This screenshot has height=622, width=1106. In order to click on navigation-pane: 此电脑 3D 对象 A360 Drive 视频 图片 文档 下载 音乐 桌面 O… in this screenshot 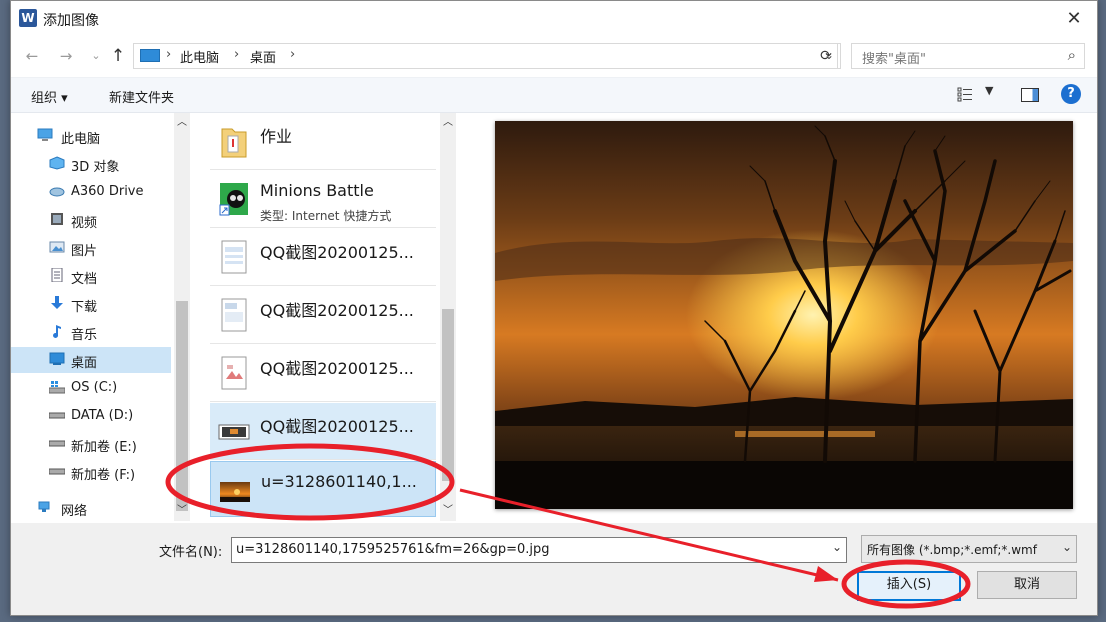, I will do `click(91, 317)`.